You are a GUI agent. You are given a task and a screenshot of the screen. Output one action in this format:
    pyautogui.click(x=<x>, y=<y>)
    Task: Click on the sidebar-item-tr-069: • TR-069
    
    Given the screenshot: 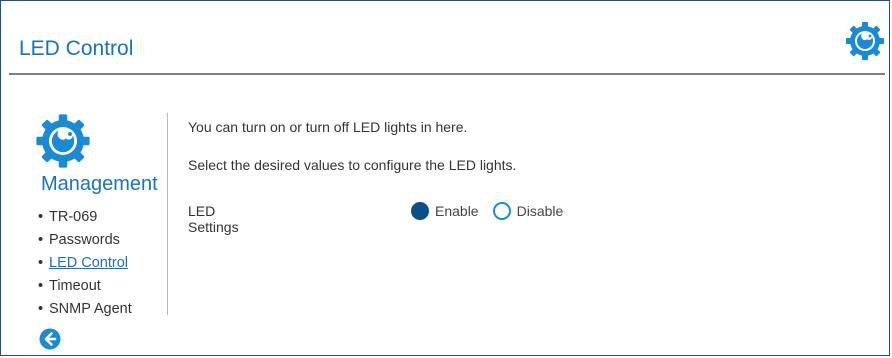 What is the action you would take?
    pyautogui.click(x=85, y=217)
    